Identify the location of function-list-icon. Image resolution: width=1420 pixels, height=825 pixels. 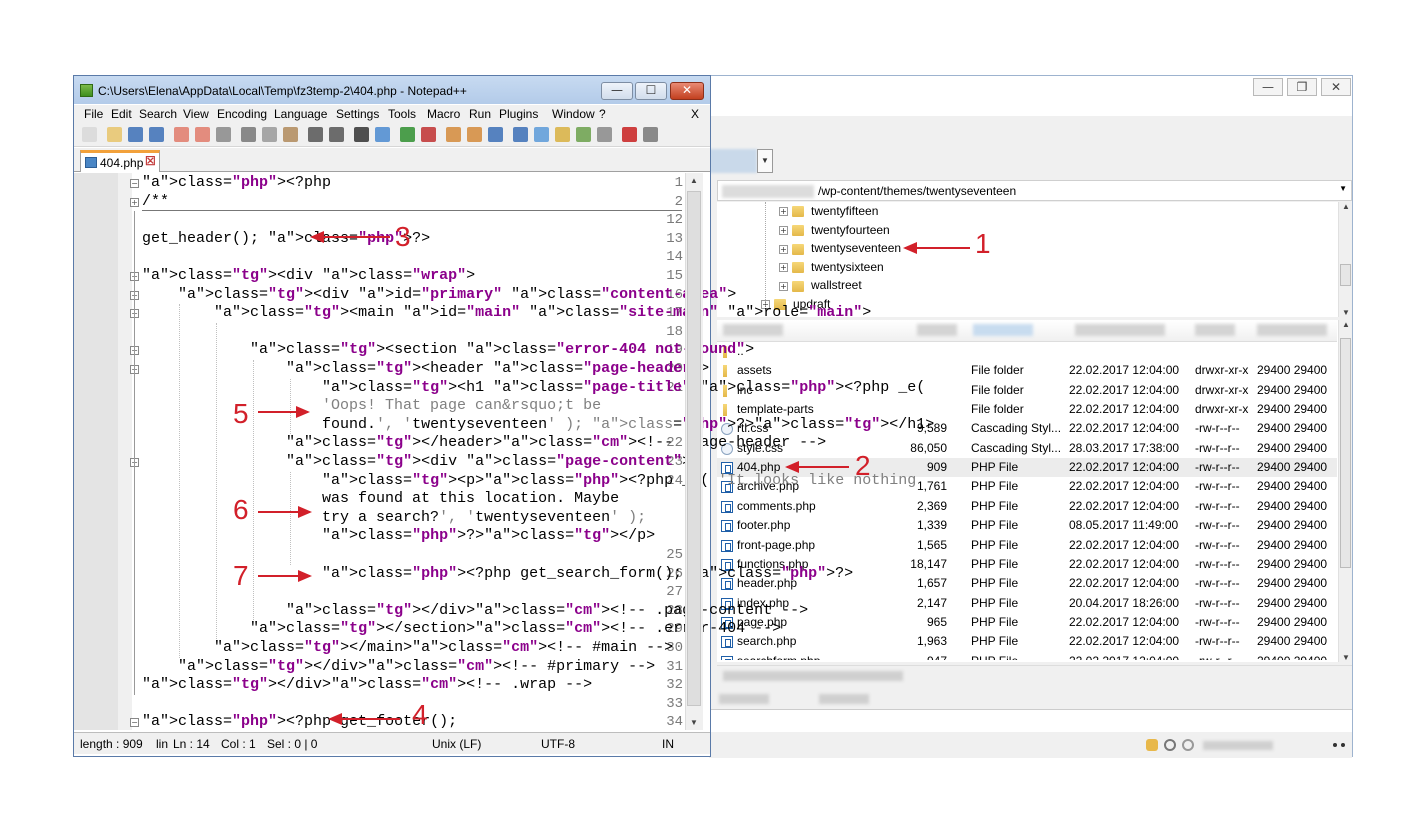
(562, 134).